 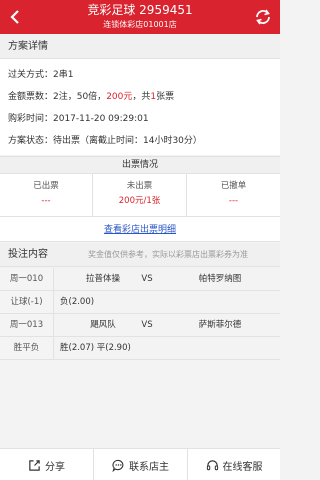 What do you see at coordinates (140, 24) in the screenshot?
I see `shop-name: 连锁体彩店01001店` at bounding box center [140, 24].